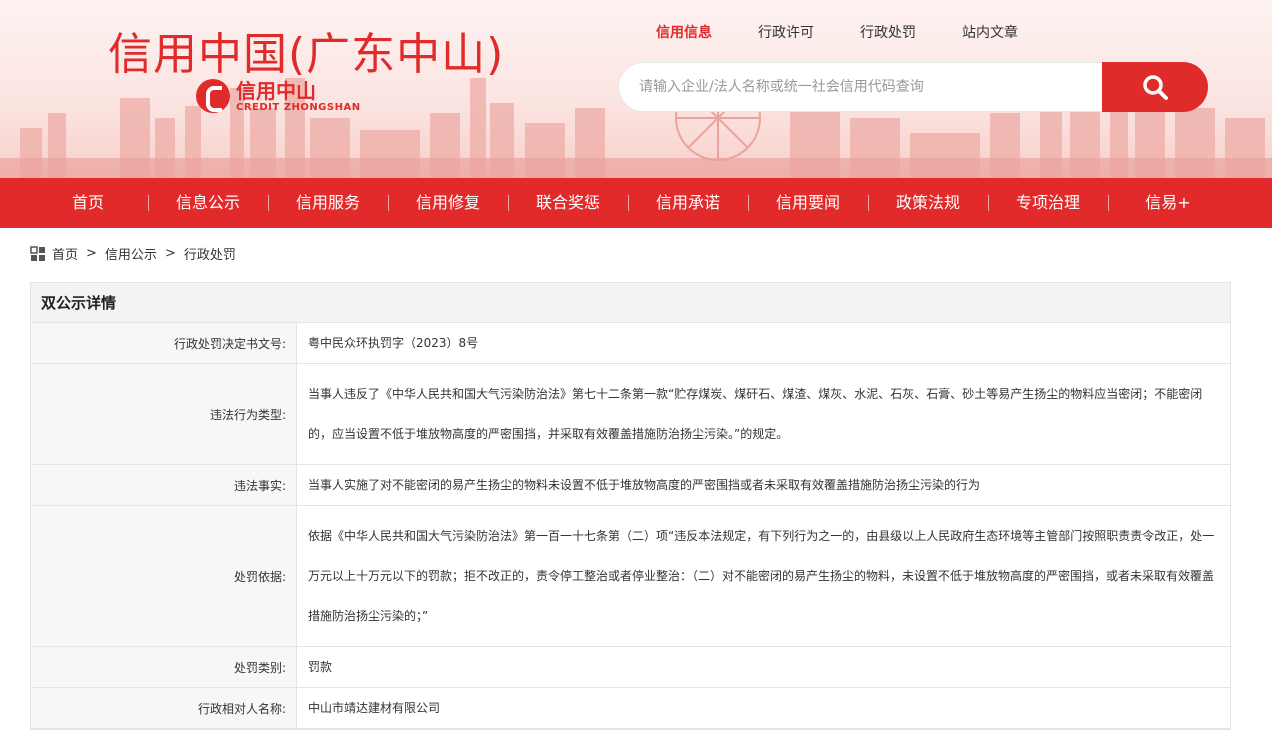  What do you see at coordinates (1168, 203) in the screenshot?
I see `main-nav-xinyi-plus: 信易+` at bounding box center [1168, 203].